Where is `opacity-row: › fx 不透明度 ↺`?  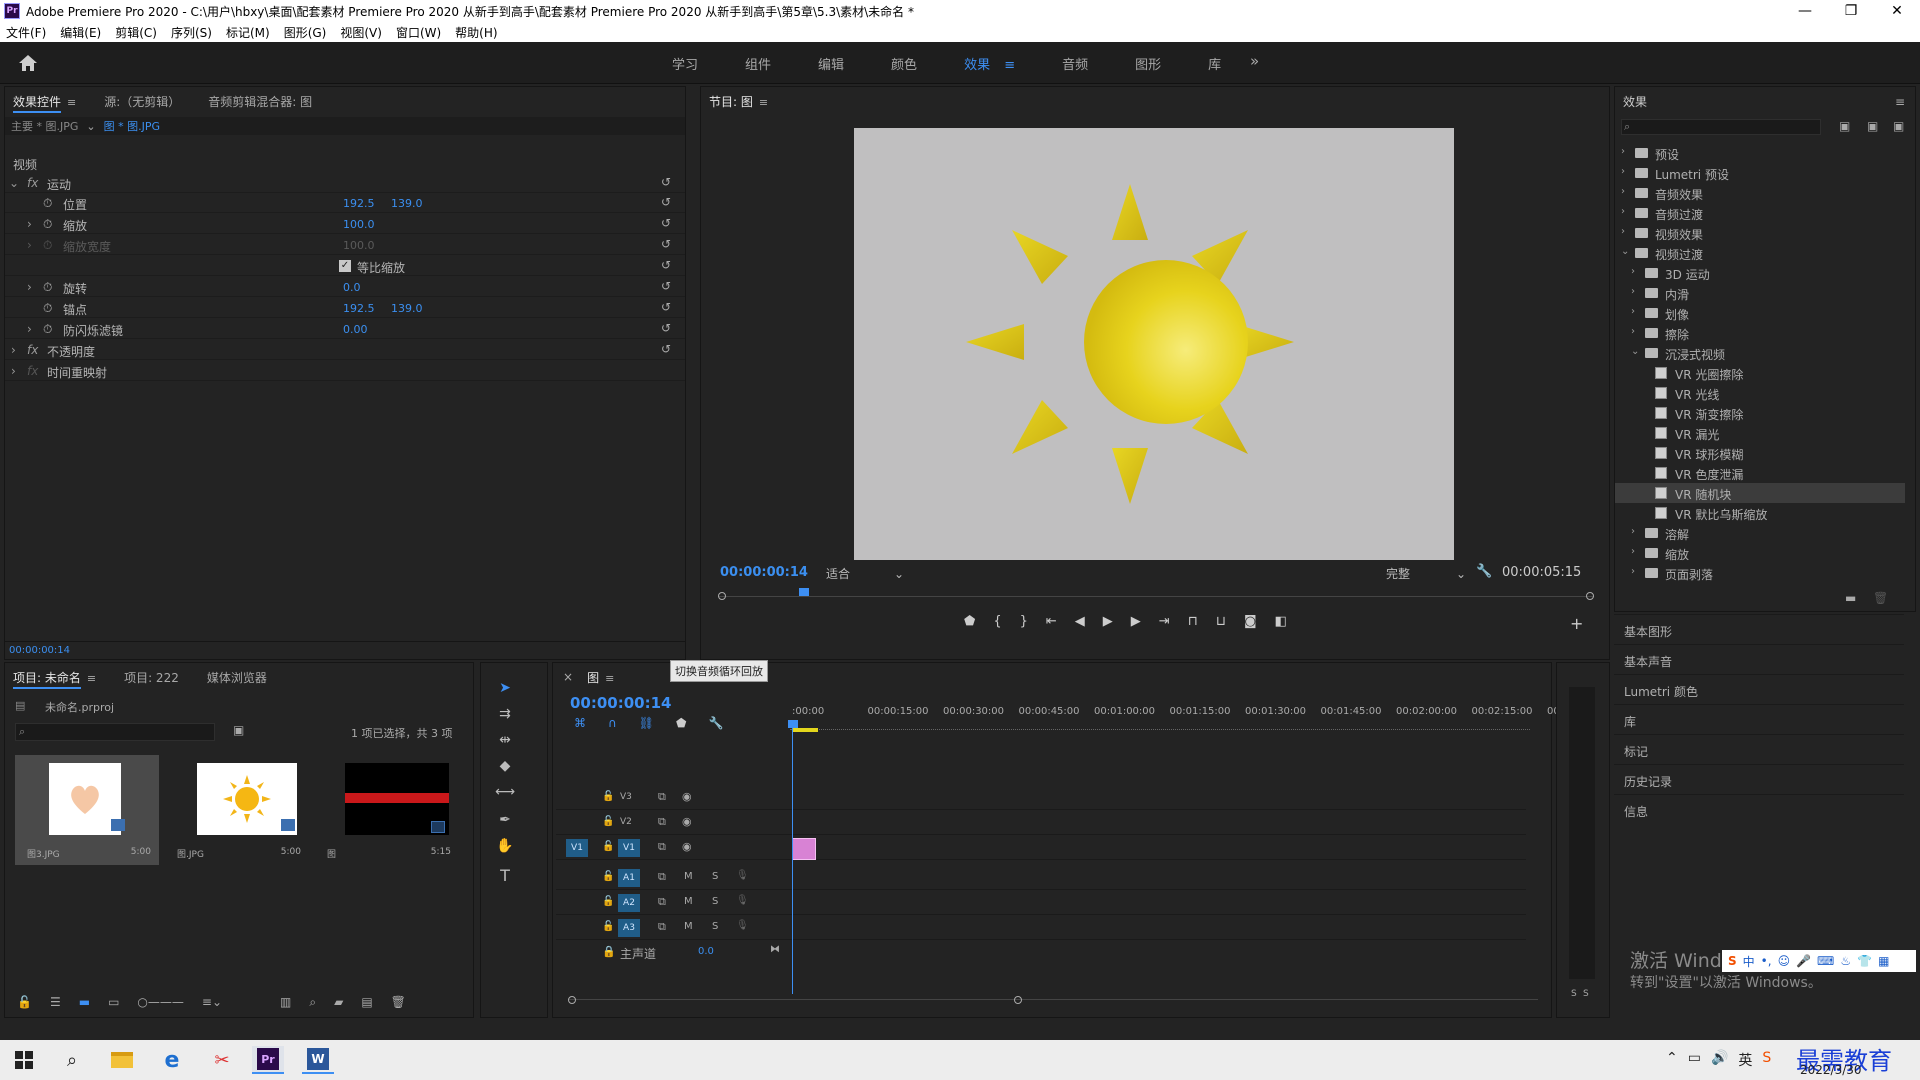
opacity-row: › fx 不透明度 ↺ is located at coordinates (345, 350).